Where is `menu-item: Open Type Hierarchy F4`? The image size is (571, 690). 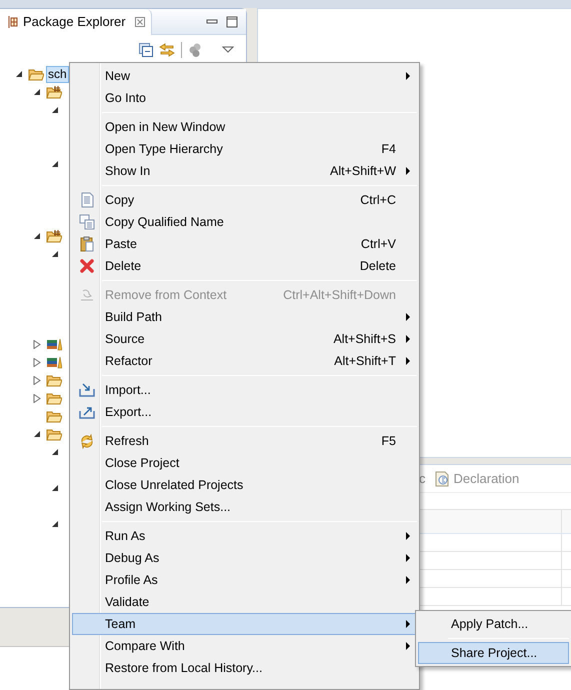 menu-item: Open Type Hierarchy F4 is located at coordinates (244, 149).